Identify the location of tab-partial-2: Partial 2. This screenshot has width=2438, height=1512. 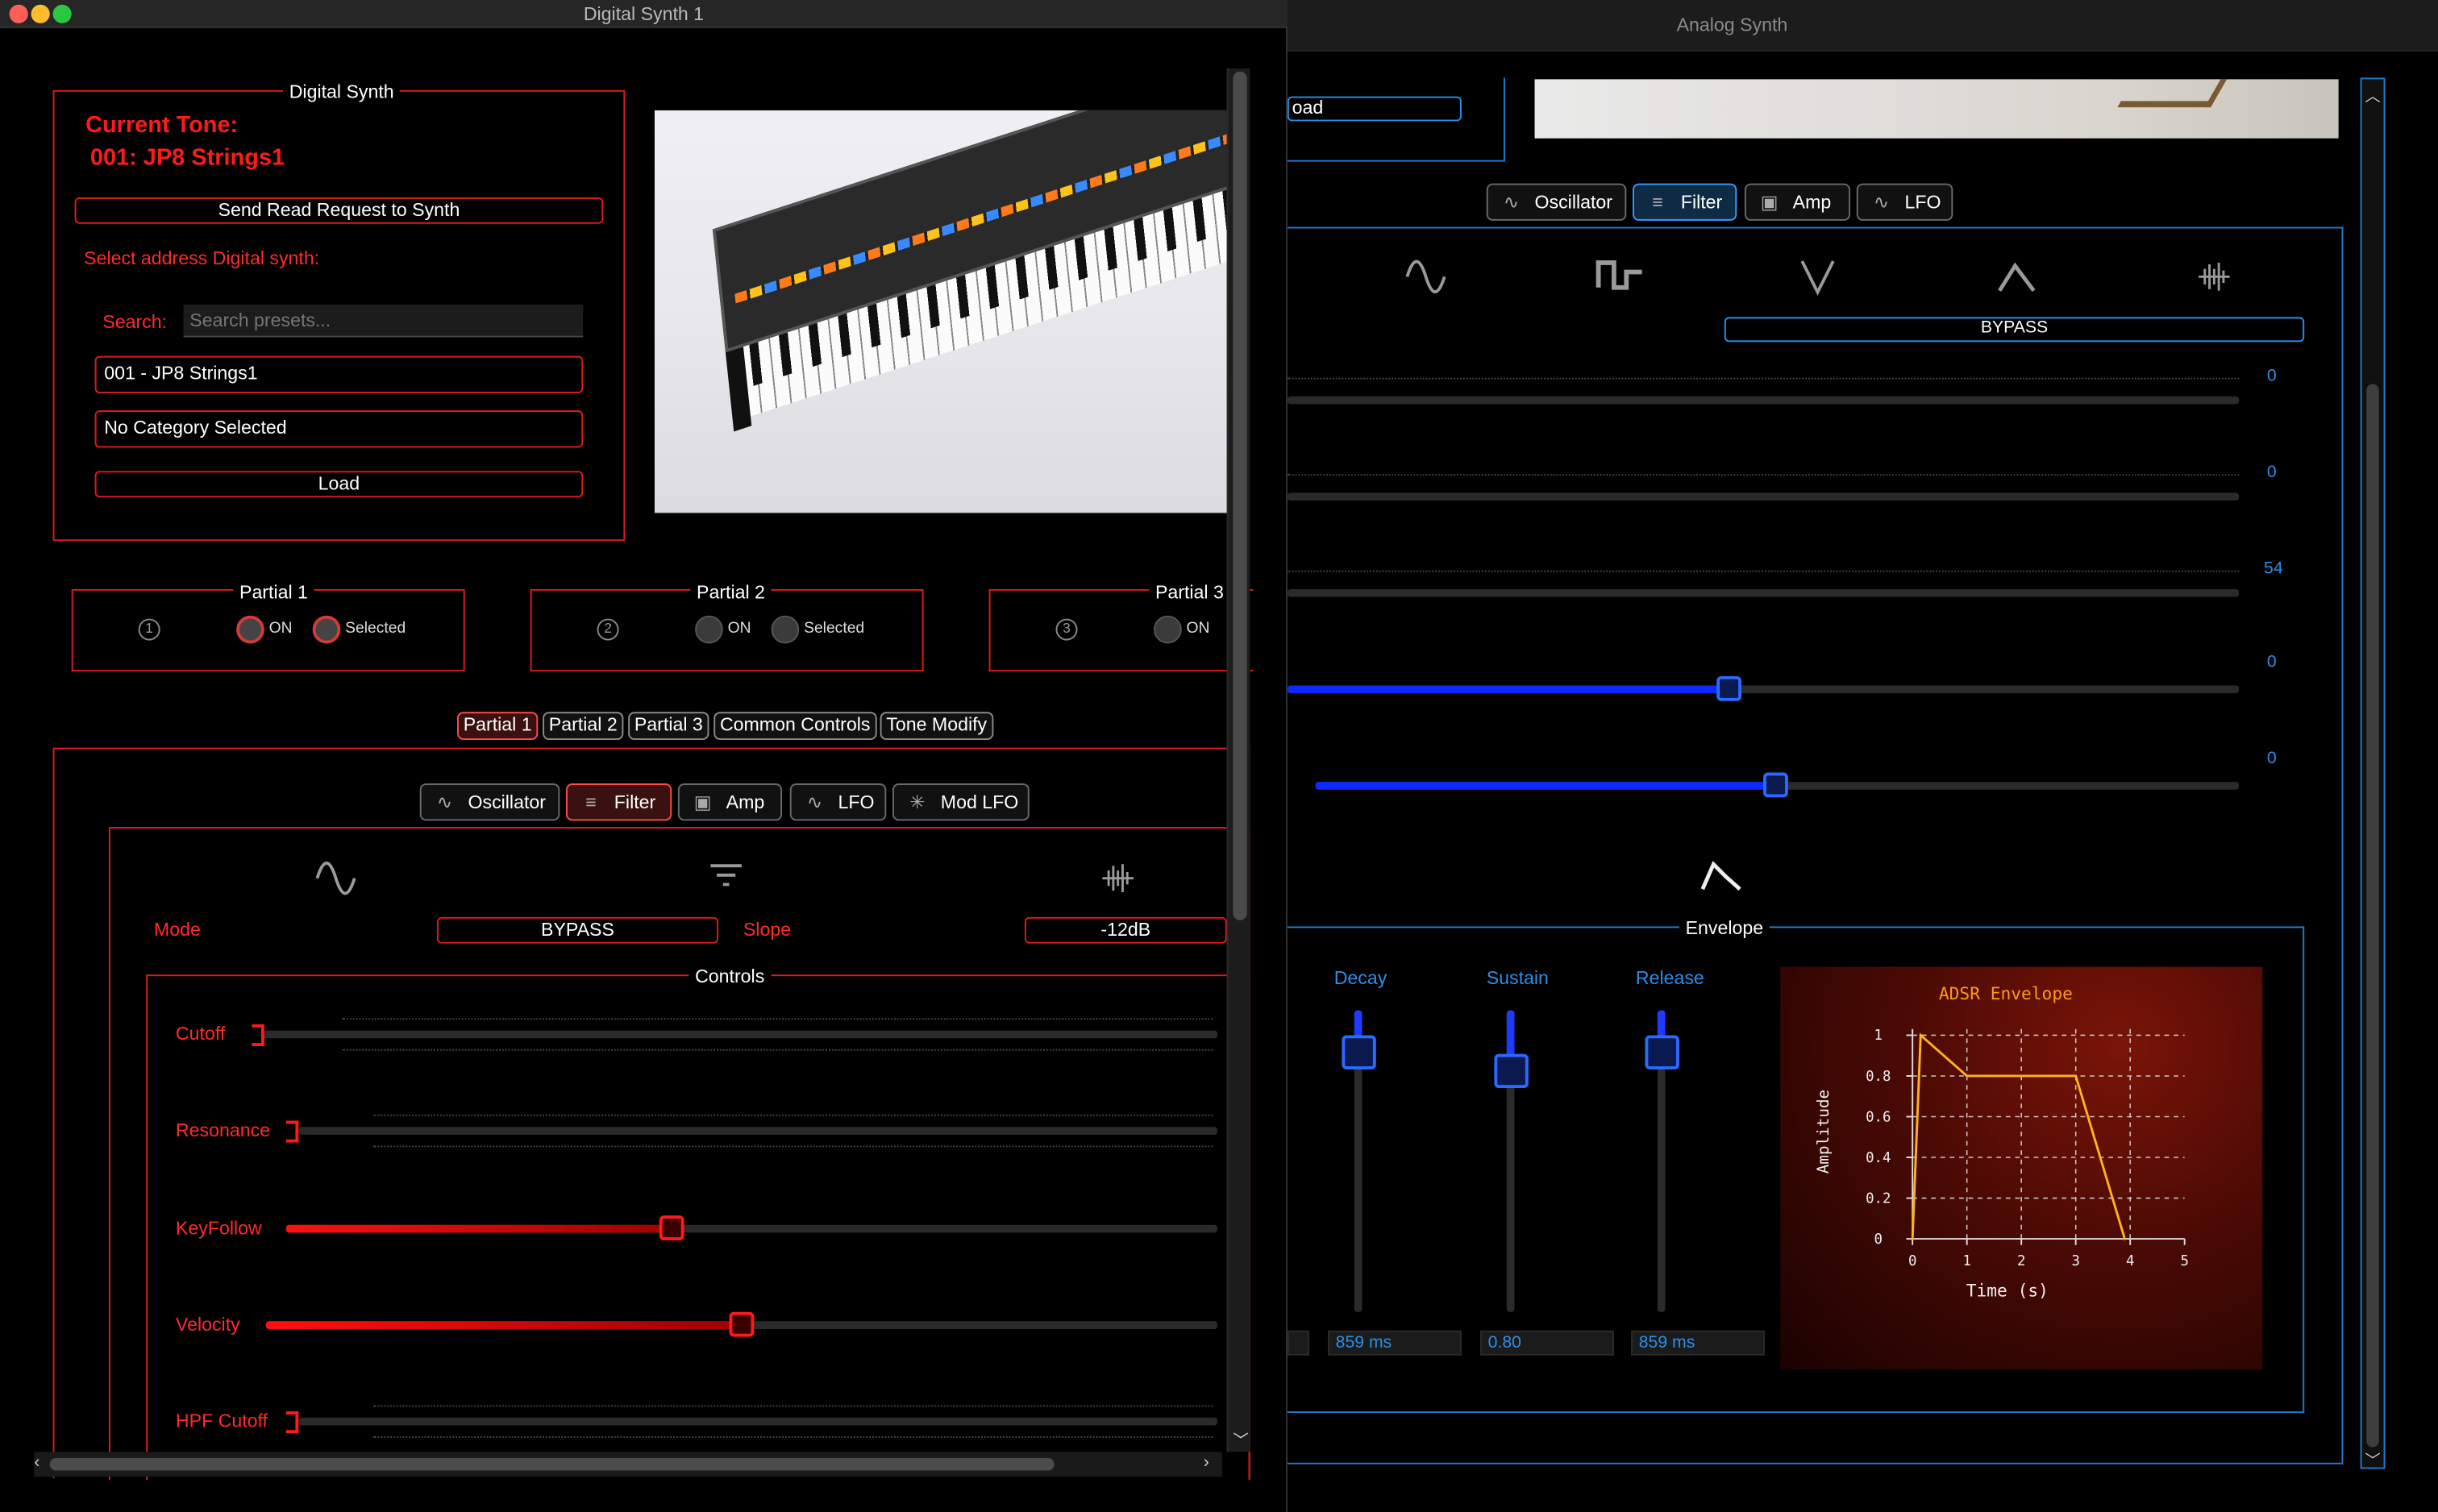
(583, 726).